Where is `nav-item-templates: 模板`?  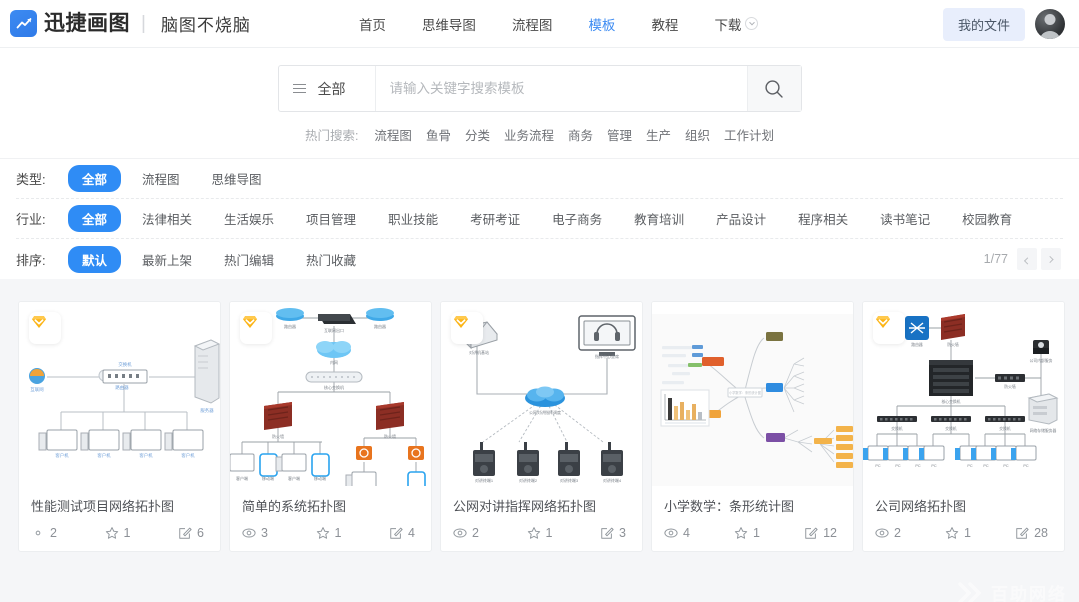
nav-item-templates: 模板 is located at coordinates (601, 24).